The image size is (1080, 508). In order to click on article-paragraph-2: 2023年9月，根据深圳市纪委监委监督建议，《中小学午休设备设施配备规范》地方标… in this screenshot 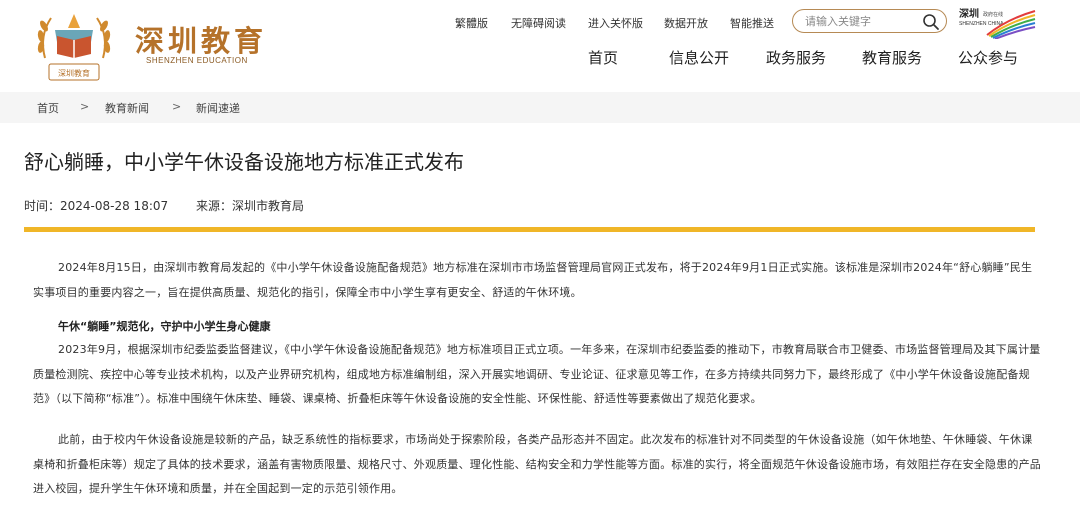, I will do `click(537, 374)`.